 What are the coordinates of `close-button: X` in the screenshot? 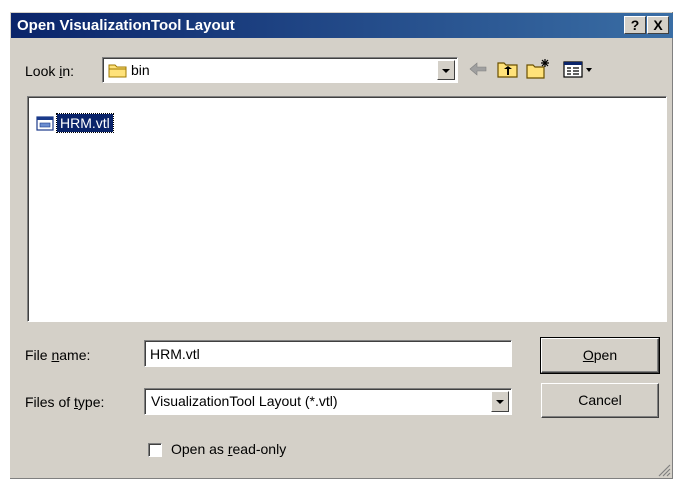 It's located at (658, 25).